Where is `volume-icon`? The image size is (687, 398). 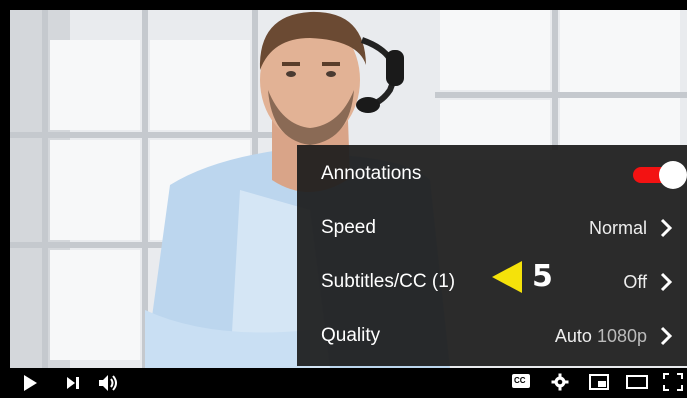 volume-icon is located at coordinates (109, 383).